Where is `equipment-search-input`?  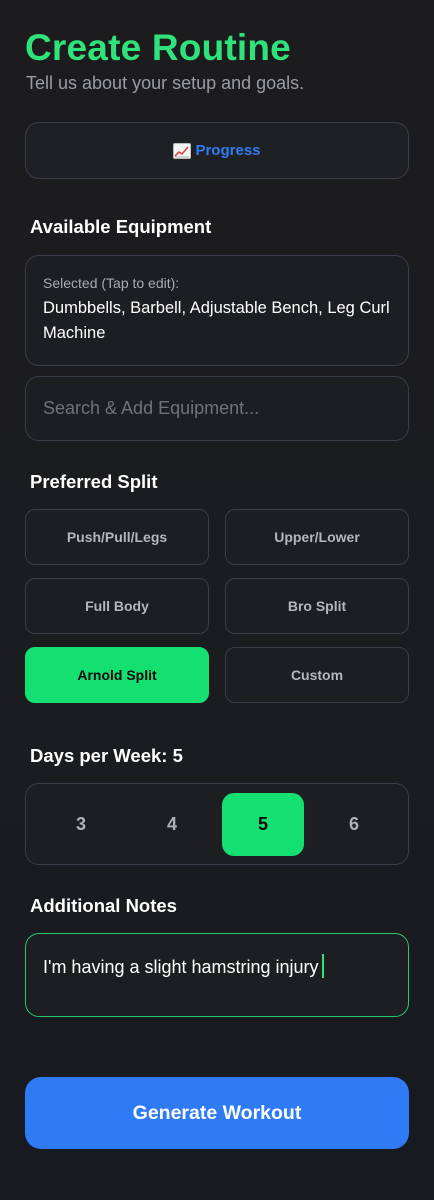 equipment-search-input is located at coordinates (217, 408).